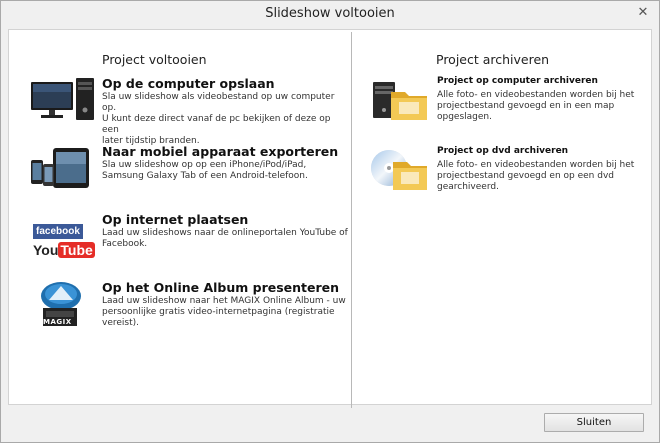 This screenshot has width=660, height=443. I want to click on option-title: Project op computer archiveren, so click(517, 81).